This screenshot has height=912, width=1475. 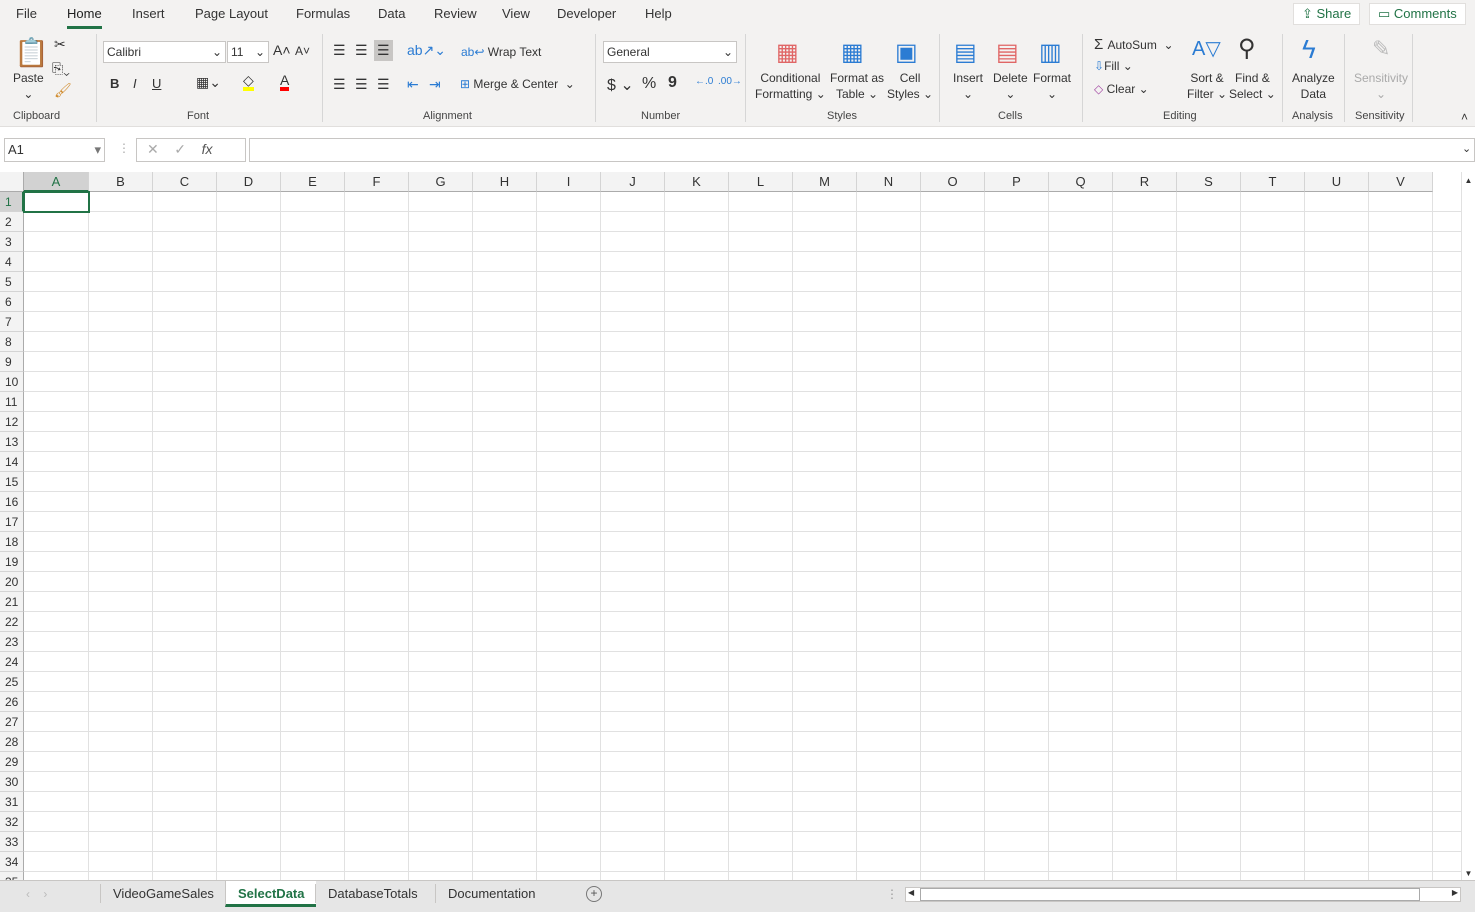 What do you see at coordinates (361, 50) in the screenshot?
I see `align-middle-icon: ☰` at bounding box center [361, 50].